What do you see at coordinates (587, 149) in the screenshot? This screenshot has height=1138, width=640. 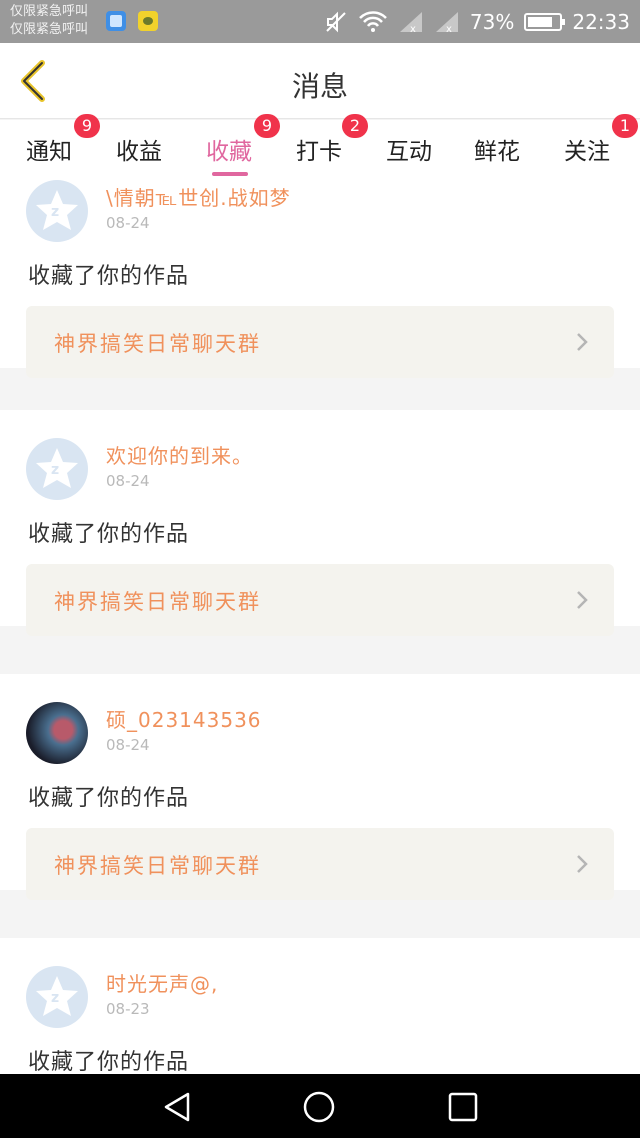 I see `tab-following: 关注` at bounding box center [587, 149].